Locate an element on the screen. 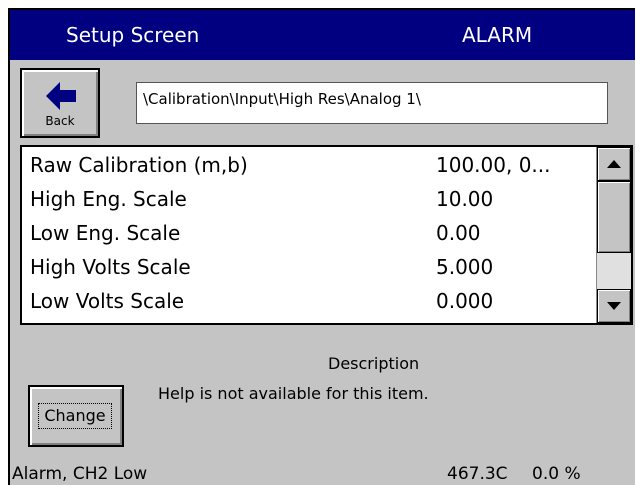  scroll-down-button is located at coordinates (614, 306).